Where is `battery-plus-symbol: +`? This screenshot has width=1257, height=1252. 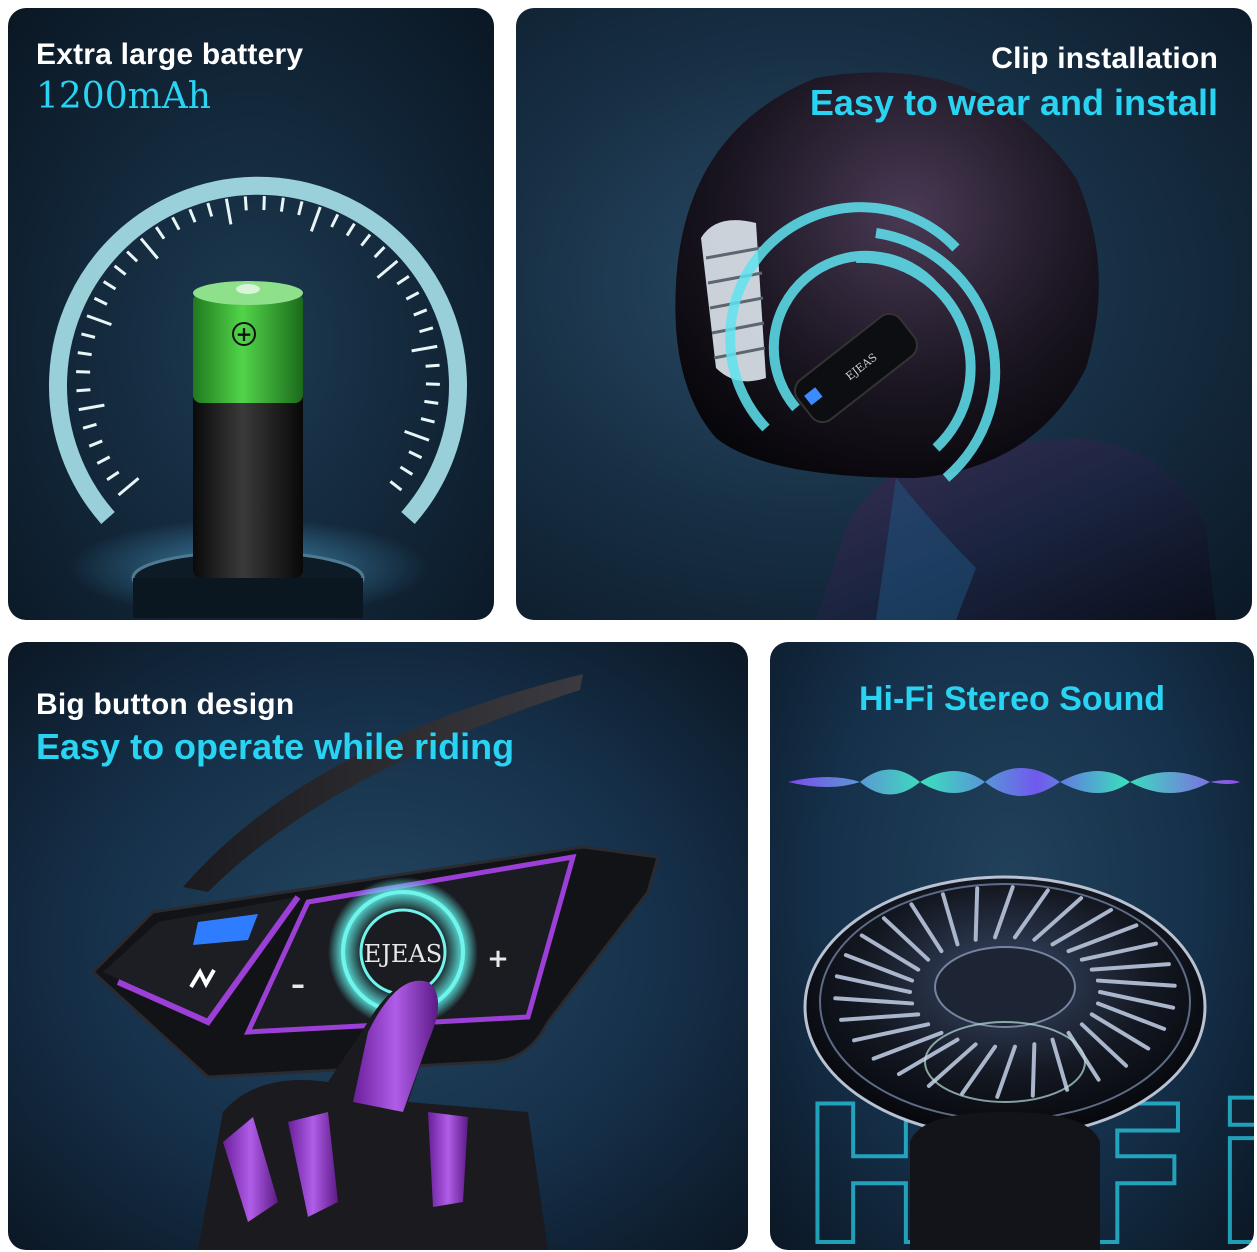
battery-plus-symbol: + is located at coordinates (244, 334).